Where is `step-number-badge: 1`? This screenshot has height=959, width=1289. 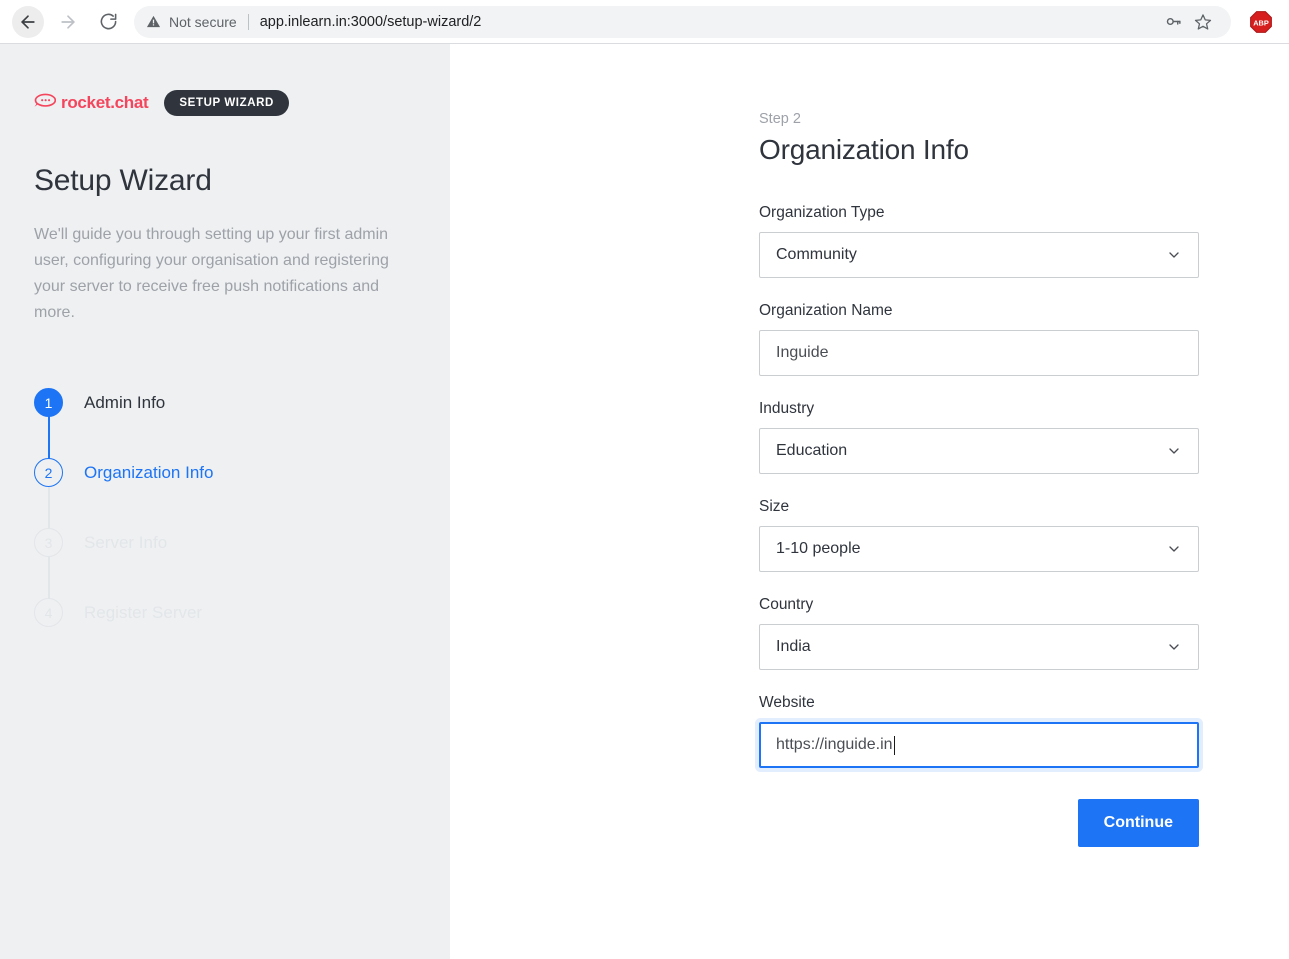 step-number-badge: 1 is located at coordinates (48, 403).